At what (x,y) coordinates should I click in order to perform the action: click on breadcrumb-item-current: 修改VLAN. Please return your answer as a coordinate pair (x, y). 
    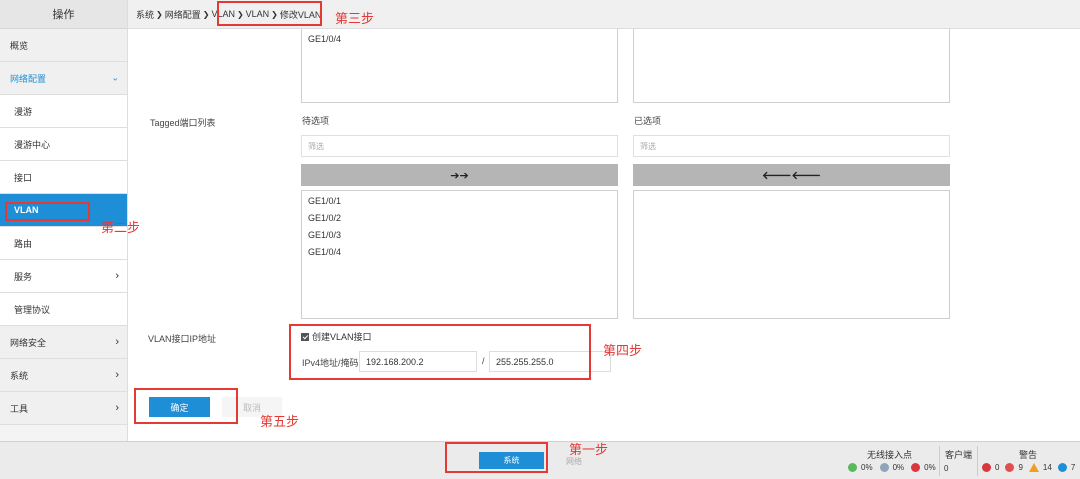
    Looking at the image, I should click on (300, 14).